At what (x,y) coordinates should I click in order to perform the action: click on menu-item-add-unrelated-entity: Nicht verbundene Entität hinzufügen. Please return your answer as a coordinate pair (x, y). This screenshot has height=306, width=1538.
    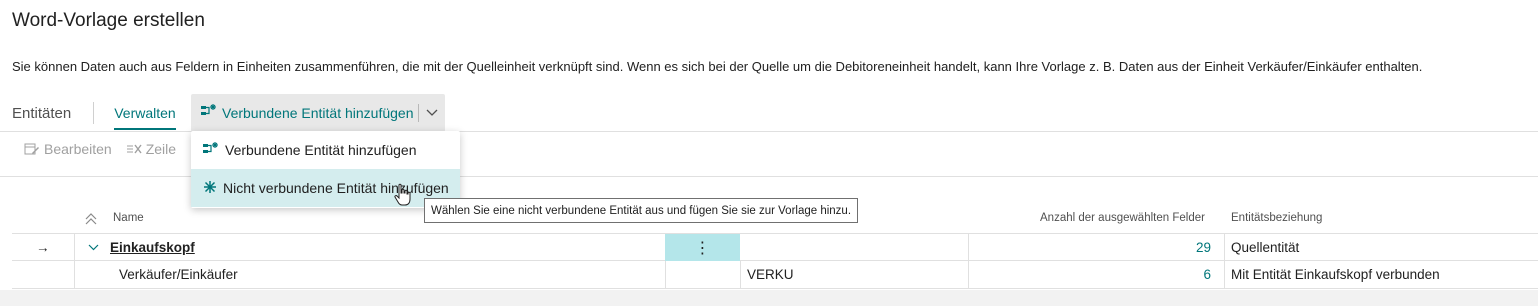
    Looking at the image, I should click on (325, 188).